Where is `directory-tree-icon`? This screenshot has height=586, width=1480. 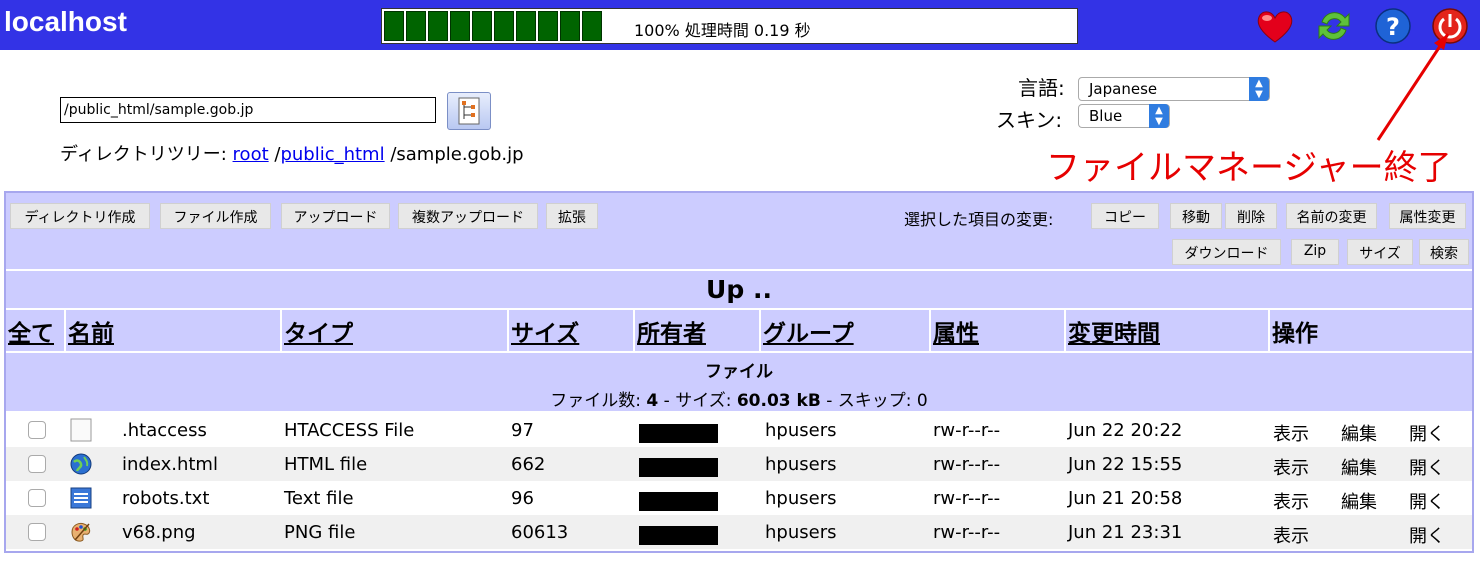 directory-tree-icon is located at coordinates (469, 111).